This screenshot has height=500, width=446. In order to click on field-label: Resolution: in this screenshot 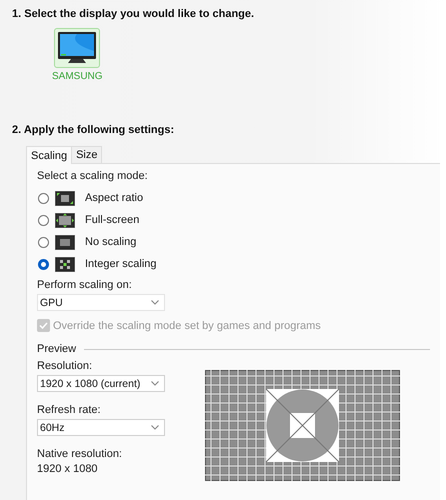, I will do `click(65, 366)`.